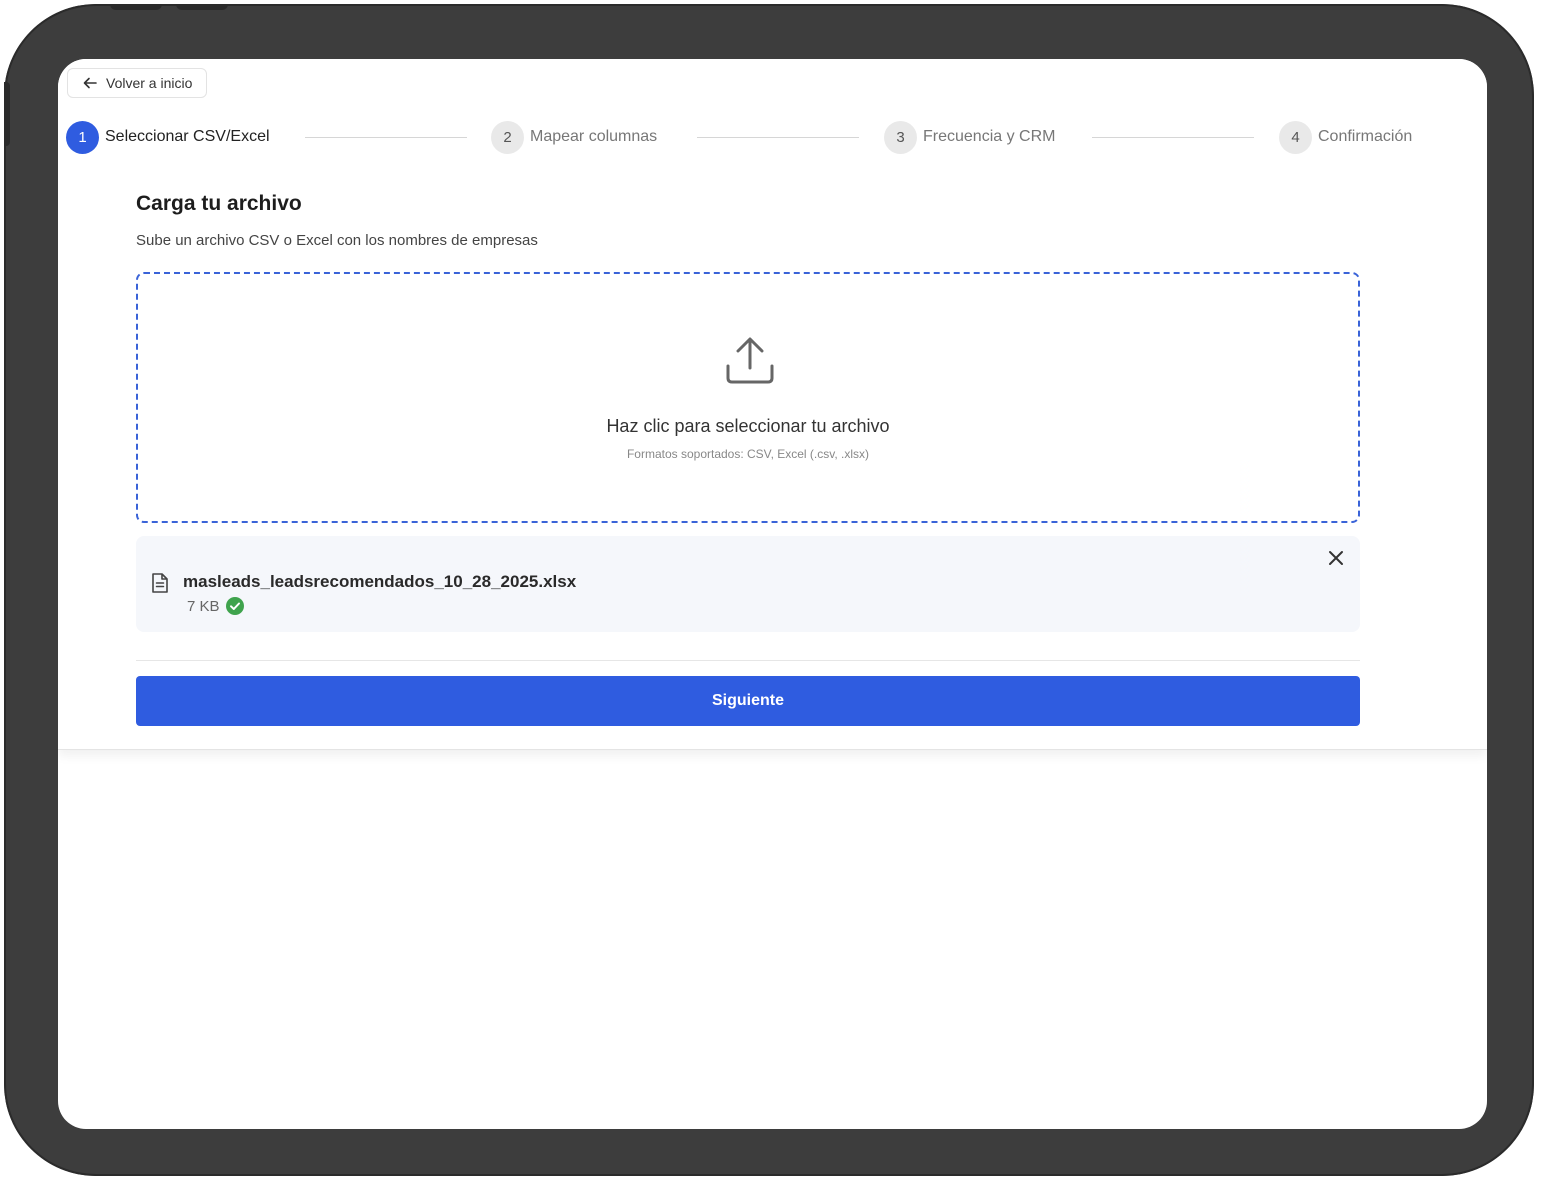 Image resolution: width=1542 pixels, height=1183 pixels. What do you see at coordinates (202, 7) in the screenshot?
I see `device-notch-right` at bounding box center [202, 7].